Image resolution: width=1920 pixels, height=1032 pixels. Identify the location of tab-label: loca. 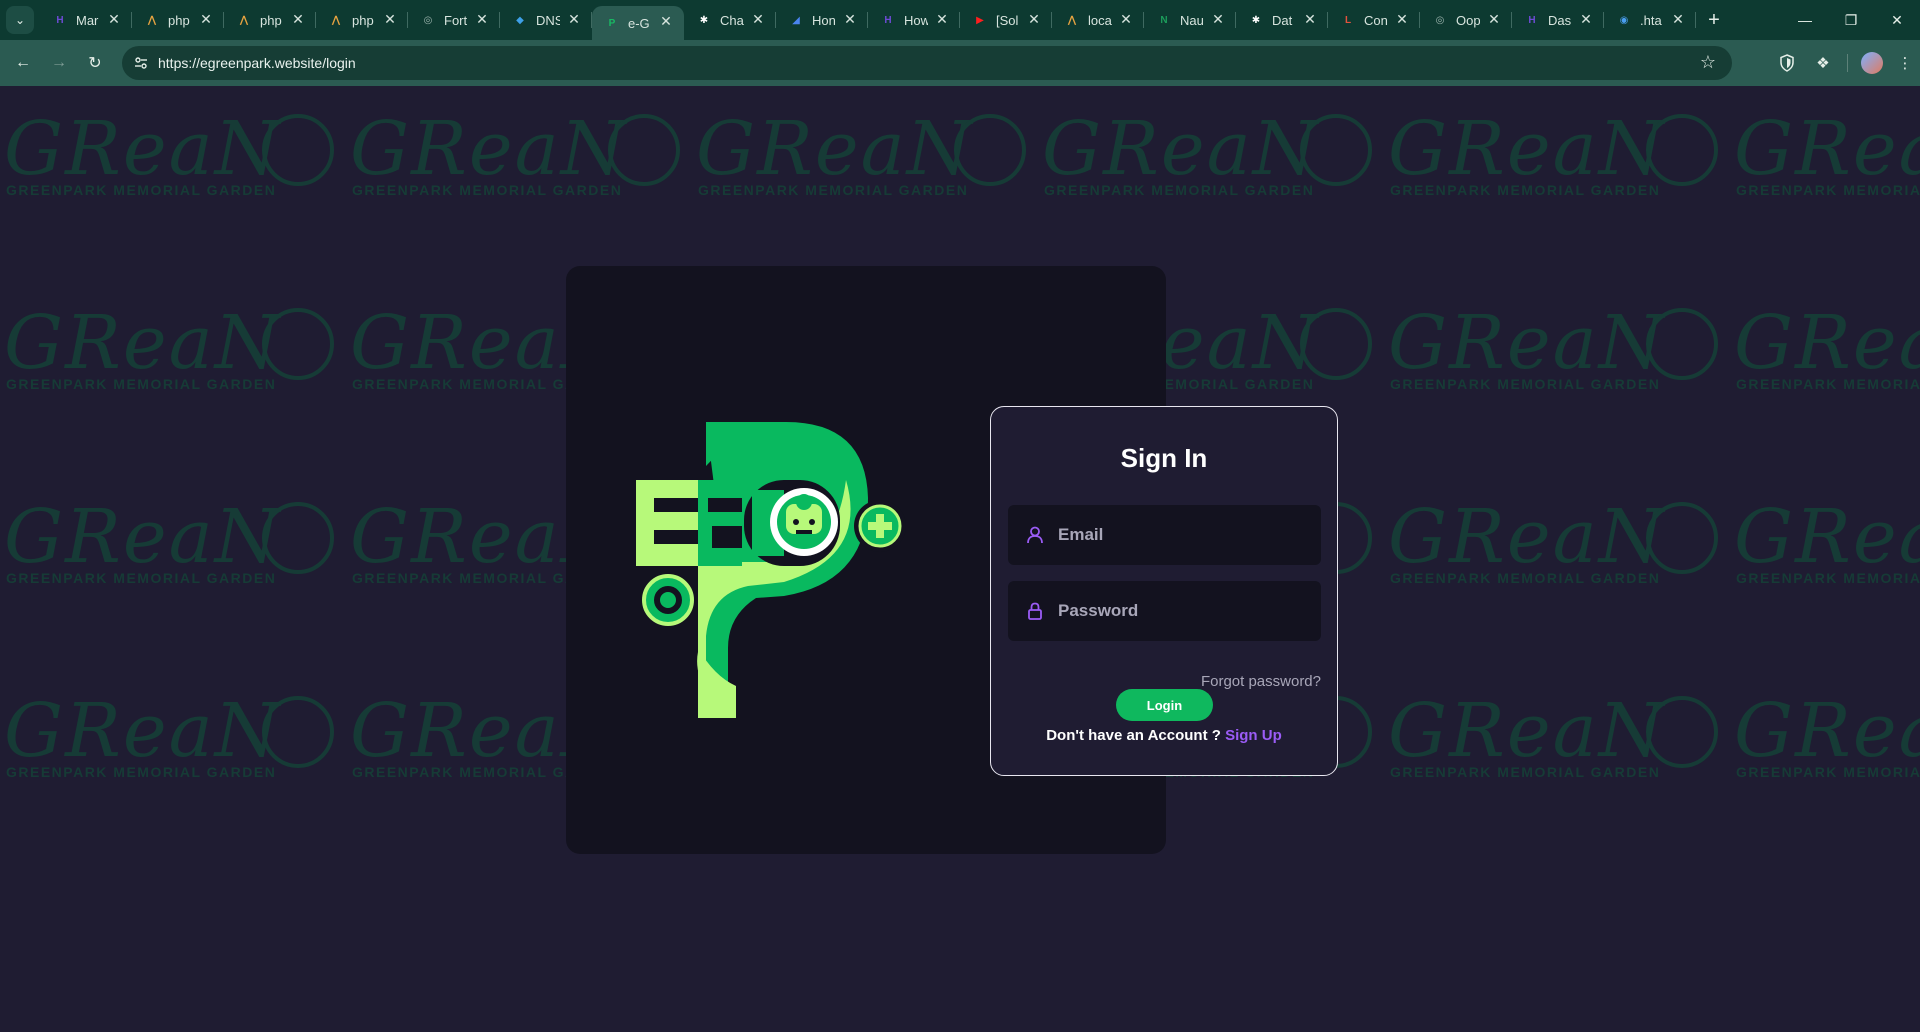
(1100, 20).